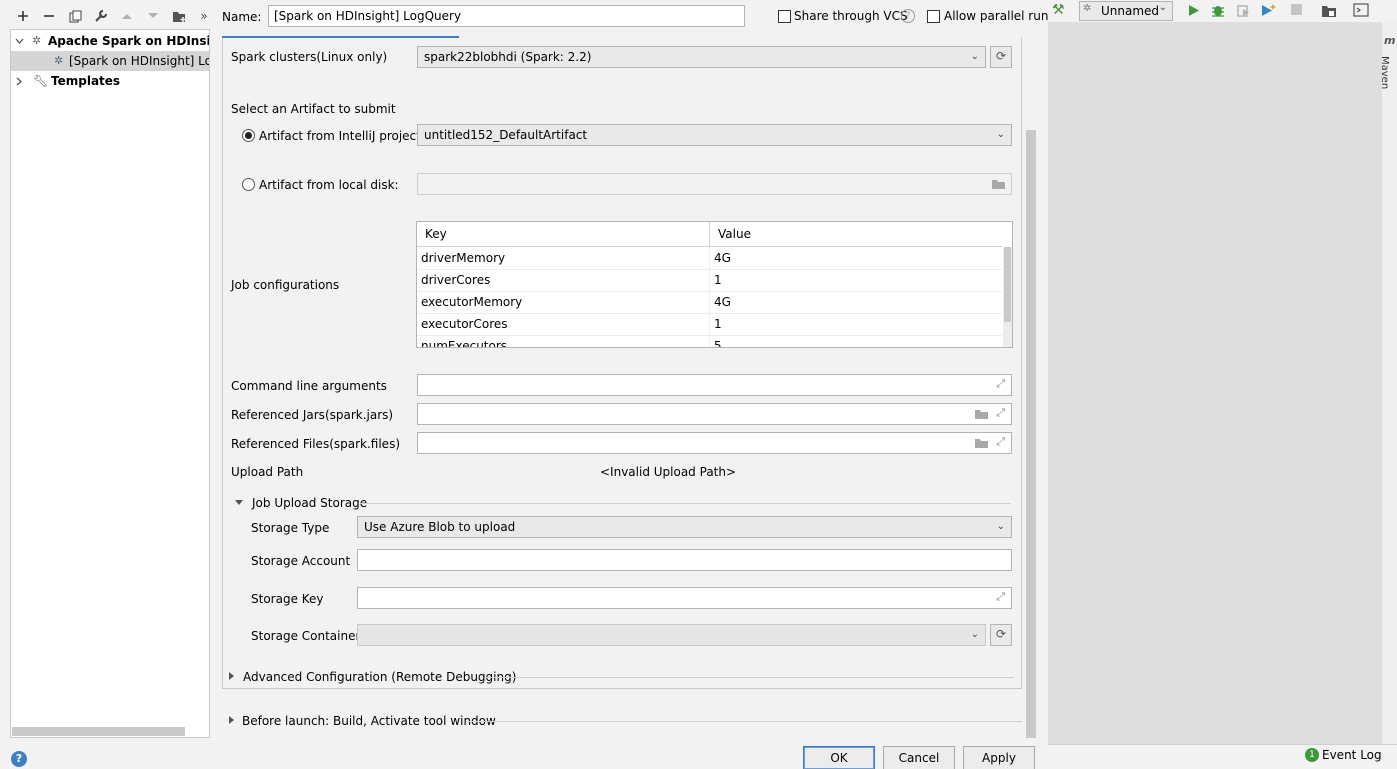  Describe the element at coordinates (342, 136) in the screenshot. I see `artifact-project-label: Artifact from IntelliJ project:` at that location.